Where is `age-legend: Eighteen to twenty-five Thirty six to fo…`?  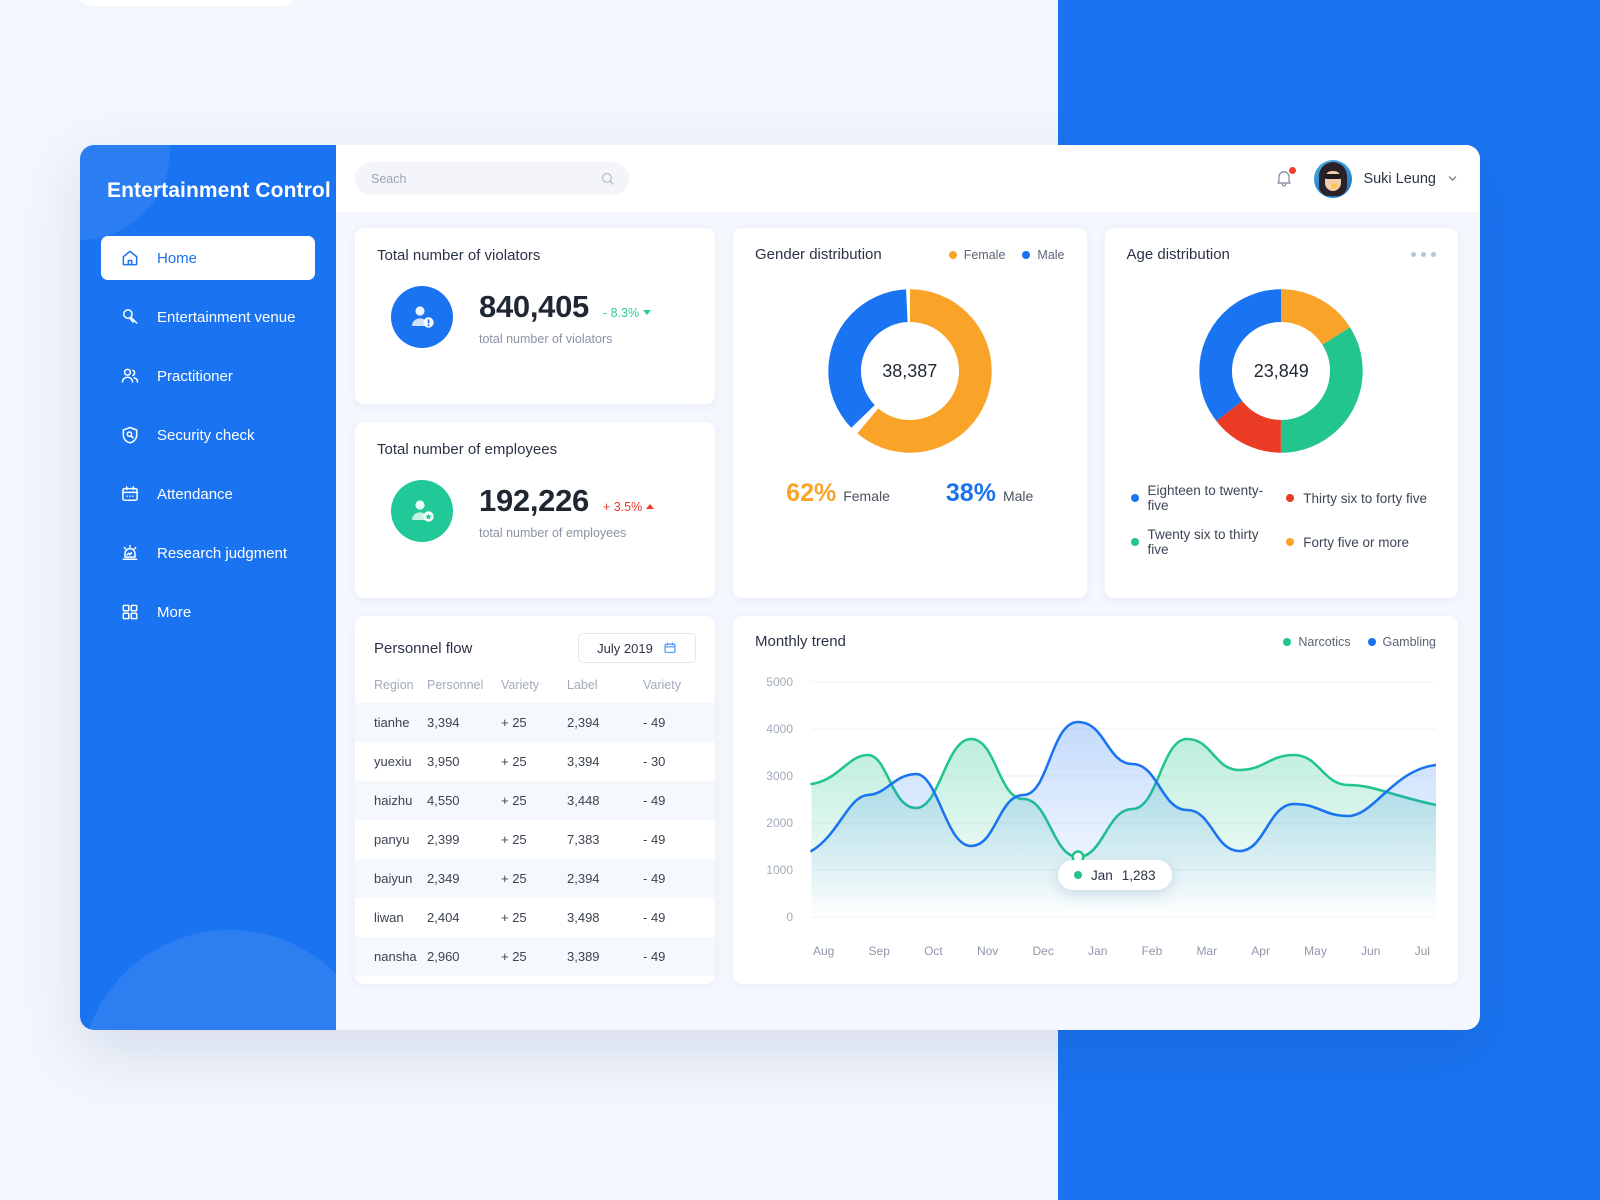 age-legend: Eighteen to twenty-five Thirty six to fo… is located at coordinates (1282, 520).